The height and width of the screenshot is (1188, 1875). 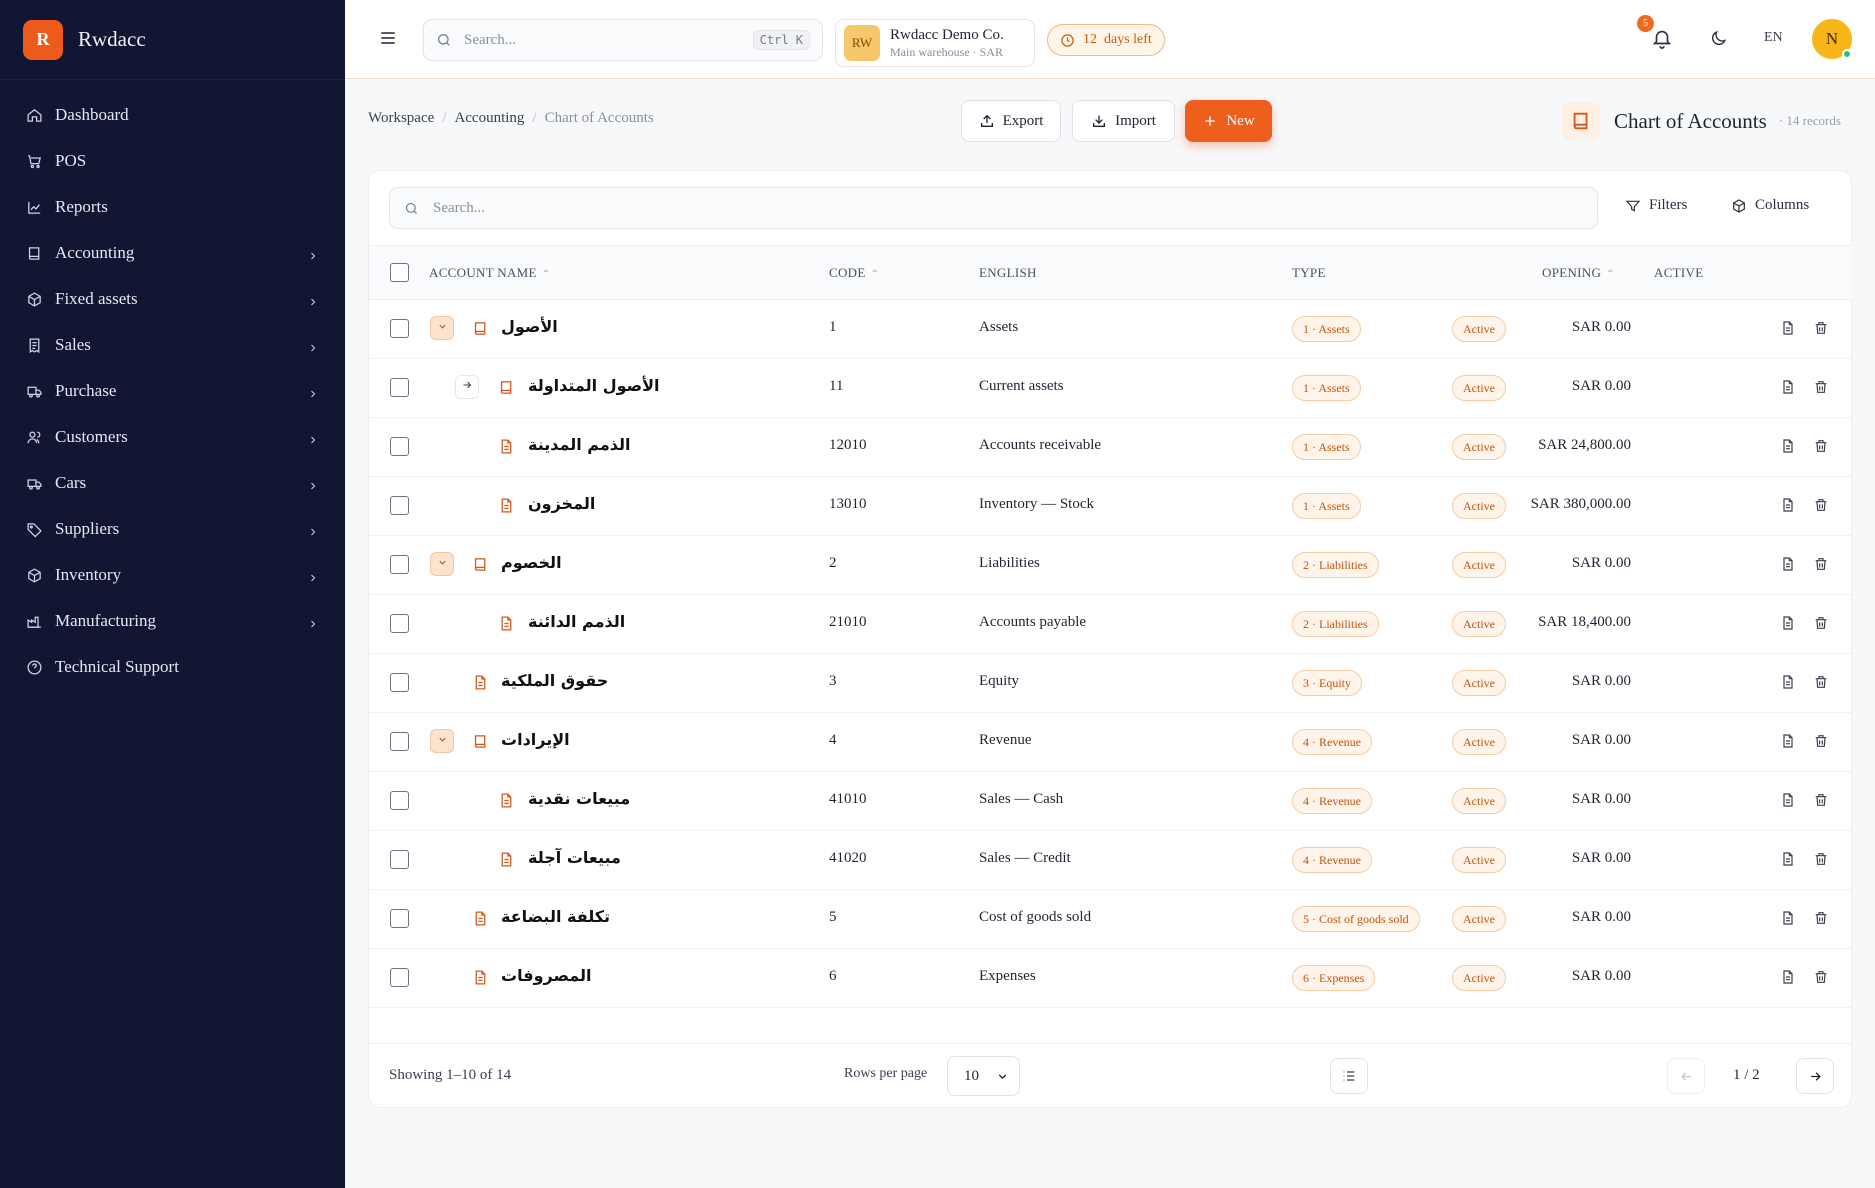 I want to click on column-header-account-name: ACCOUNT NAME ⌃, so click(x=489, y=273).